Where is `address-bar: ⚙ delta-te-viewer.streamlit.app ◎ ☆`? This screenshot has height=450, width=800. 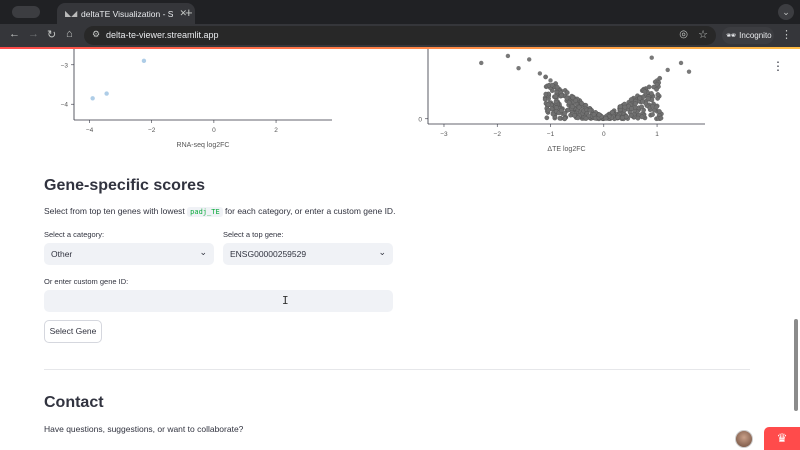 address-bar: ⚙ delta-te-viewer.streamlit.app ◎ ☆ is located at coordinates (400, 35).